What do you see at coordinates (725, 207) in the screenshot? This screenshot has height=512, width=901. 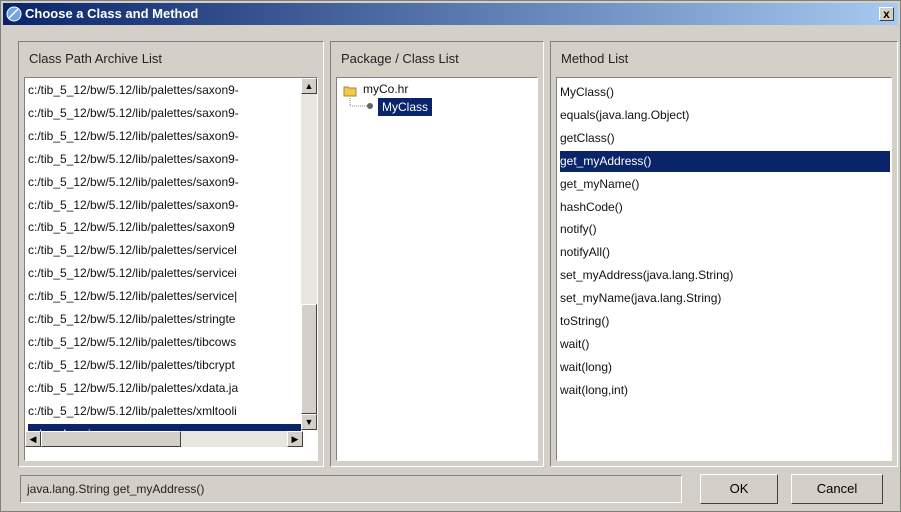 I see `method-list-item: hashCode()` at bounding box center [725, 207].